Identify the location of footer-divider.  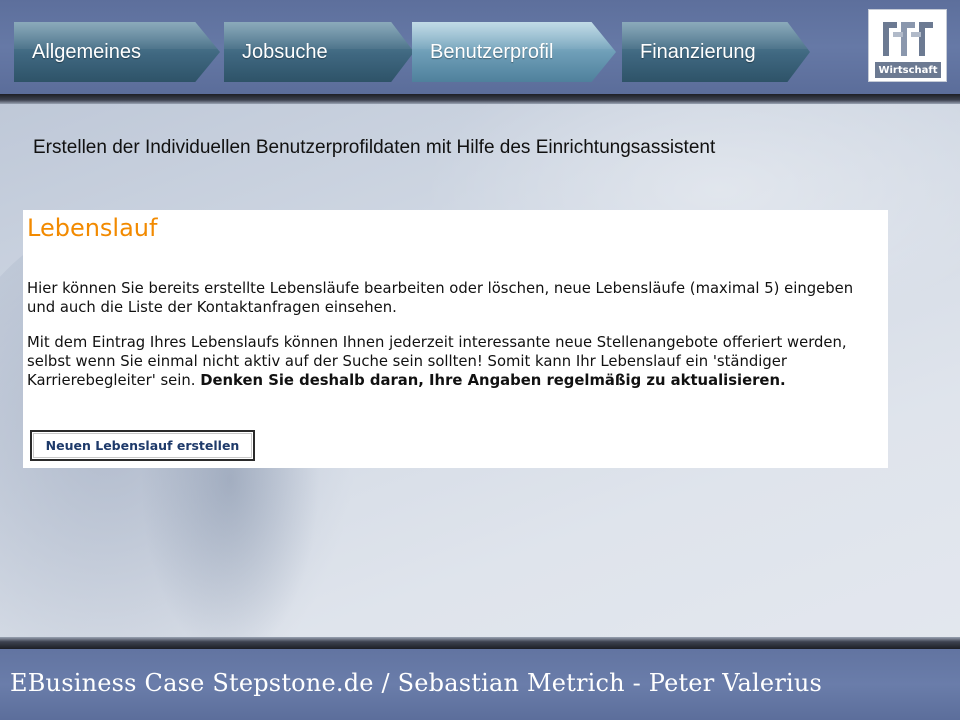
(480, 643).